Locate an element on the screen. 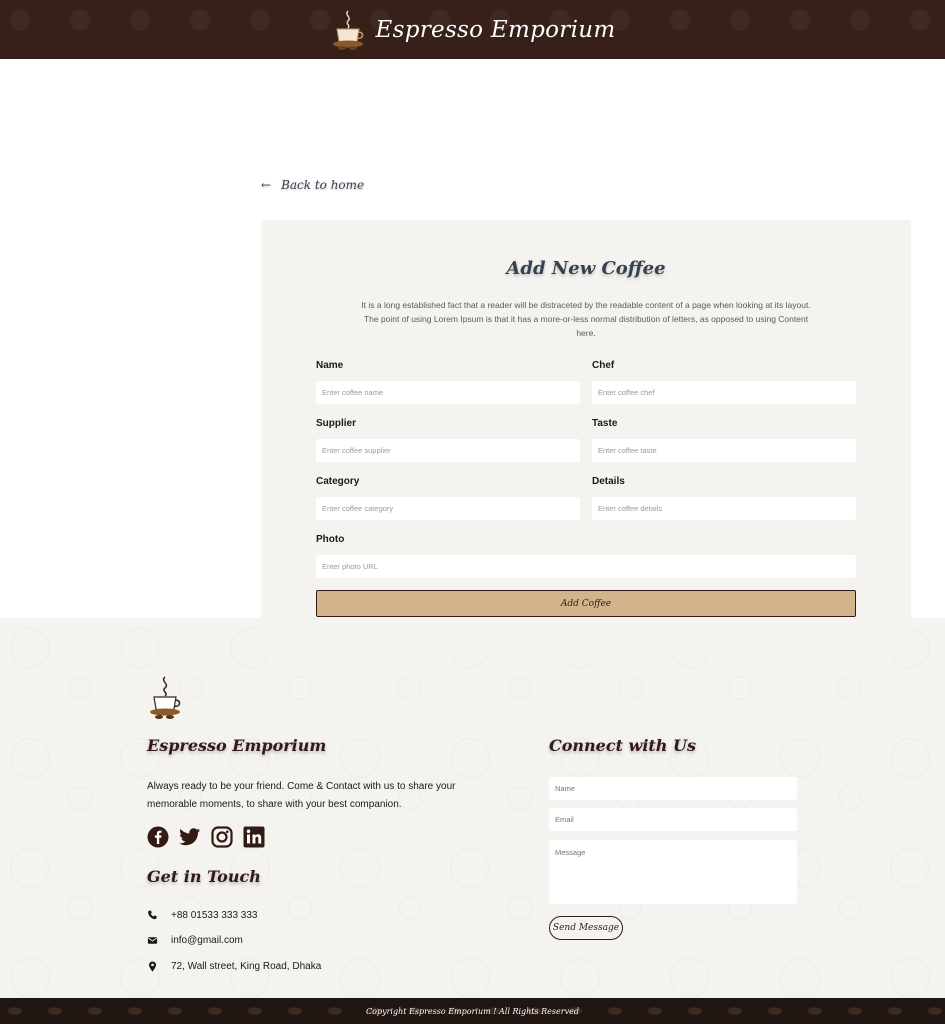 This screenshot has height=1024, width=945. taste-field-group: Taste is located at coordinates (724, 440).